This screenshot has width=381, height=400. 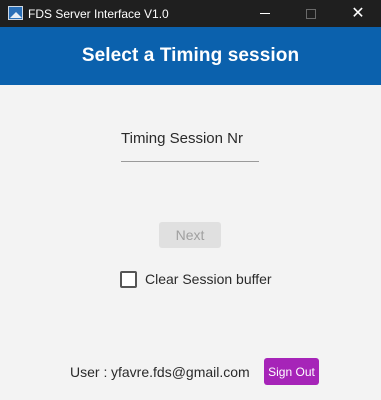 What do you see at coordinates (180, 372) in the screenshot?
I see `user-email: yfavre.fds@gmail.com` at bounding box center [180, 372].